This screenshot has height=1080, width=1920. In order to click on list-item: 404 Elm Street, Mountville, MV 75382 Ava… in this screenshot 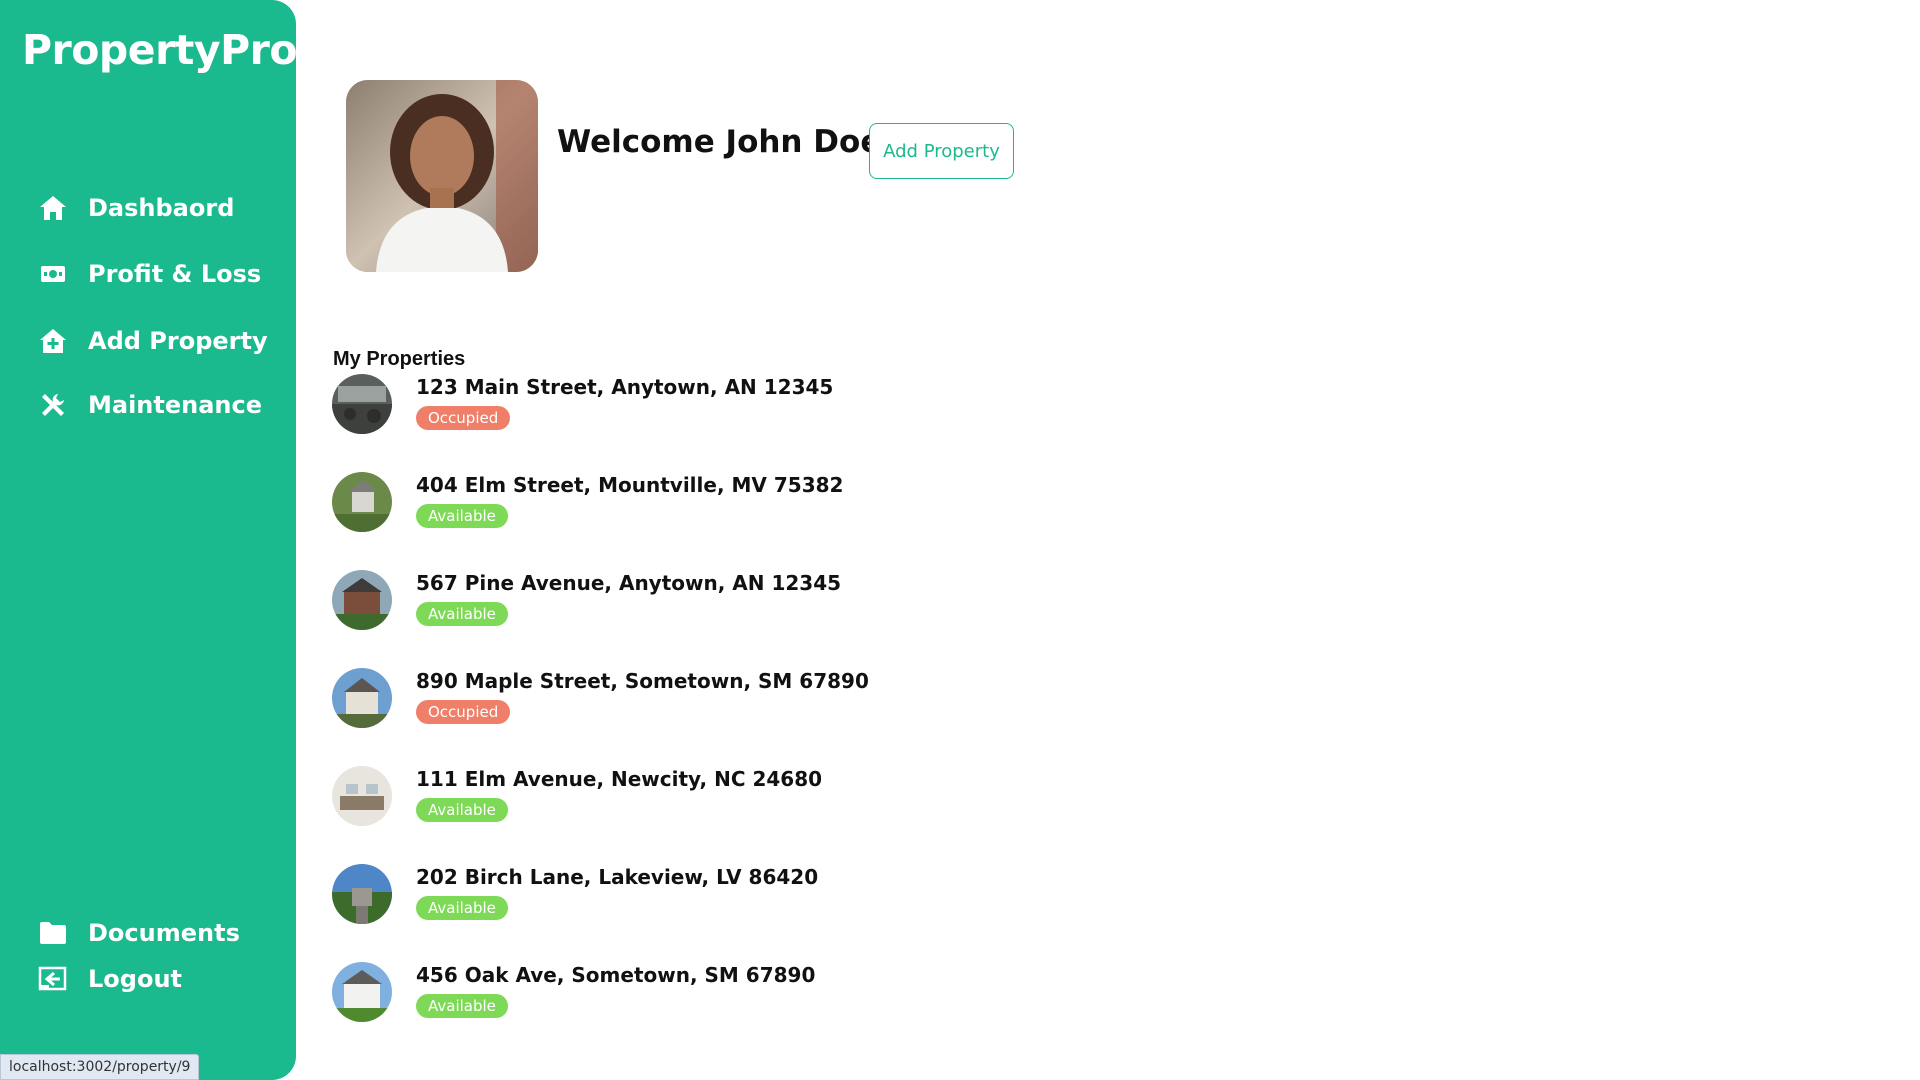, I will do `click(782, 521)`.